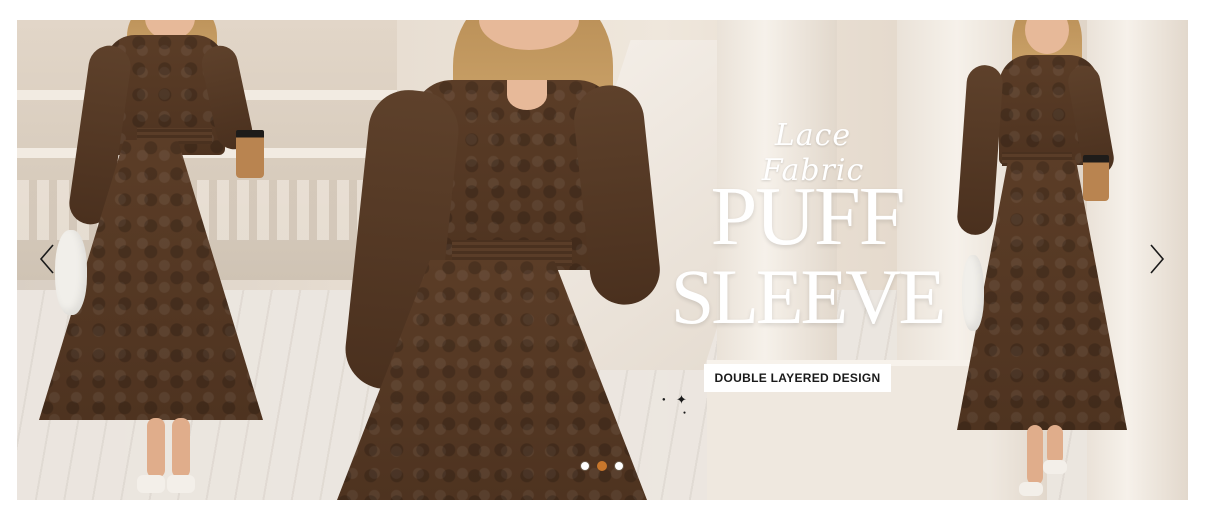 This screenshot has height=526, width=1220. I want to click on prev-slide-button, so click(47, 259).